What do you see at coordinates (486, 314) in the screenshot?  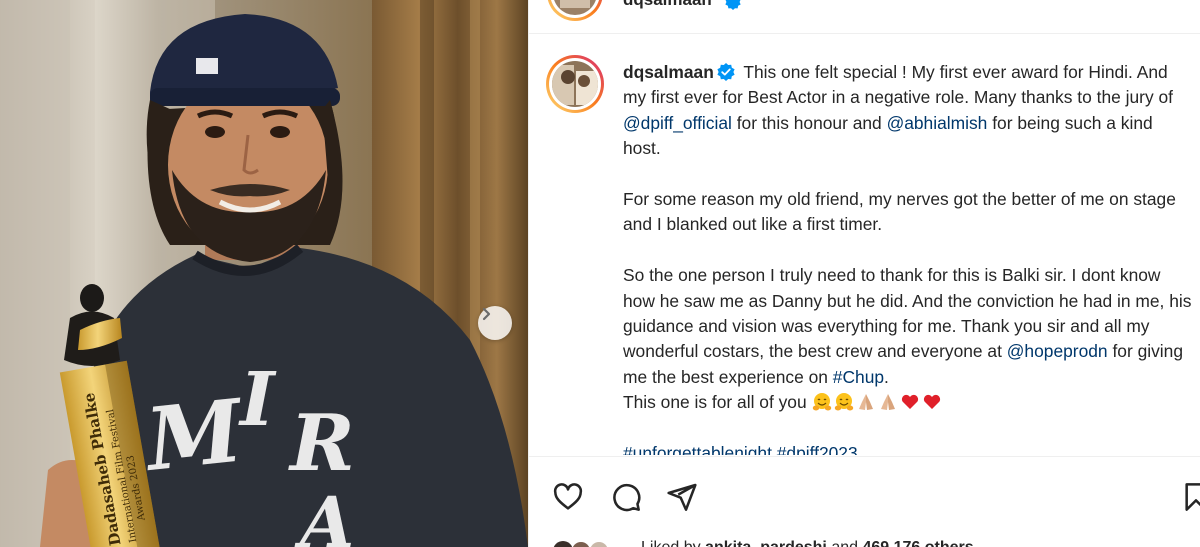 I see `chevron-right-icon` at bounding box center [486, 314].